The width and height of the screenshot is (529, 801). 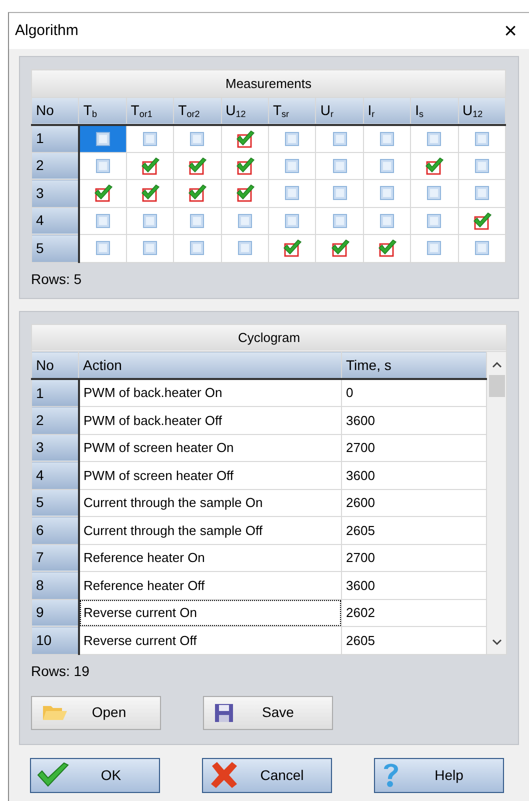 I want to click on cancel-button: Cancel, so click(x=267, y=775).